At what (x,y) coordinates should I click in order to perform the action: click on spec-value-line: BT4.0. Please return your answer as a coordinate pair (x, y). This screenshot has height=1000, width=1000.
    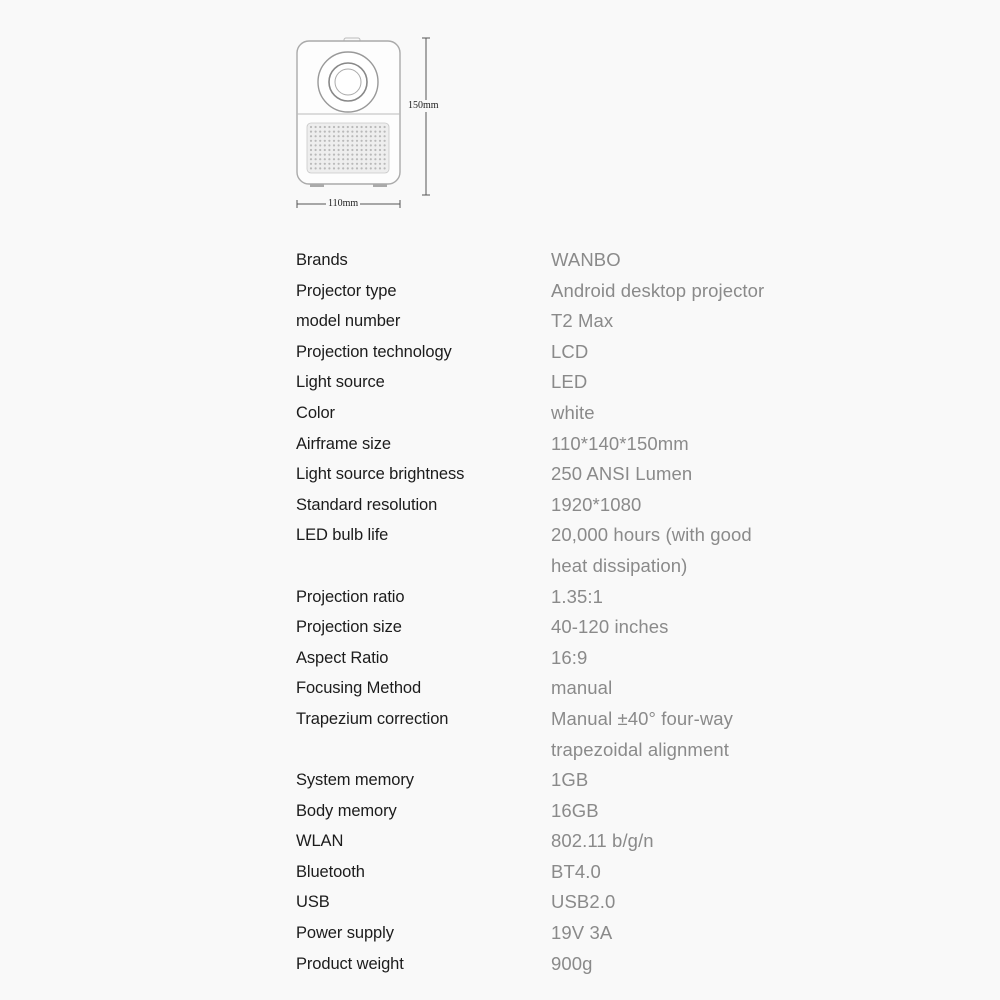
    Looking at the image, I should click on (576, 871).